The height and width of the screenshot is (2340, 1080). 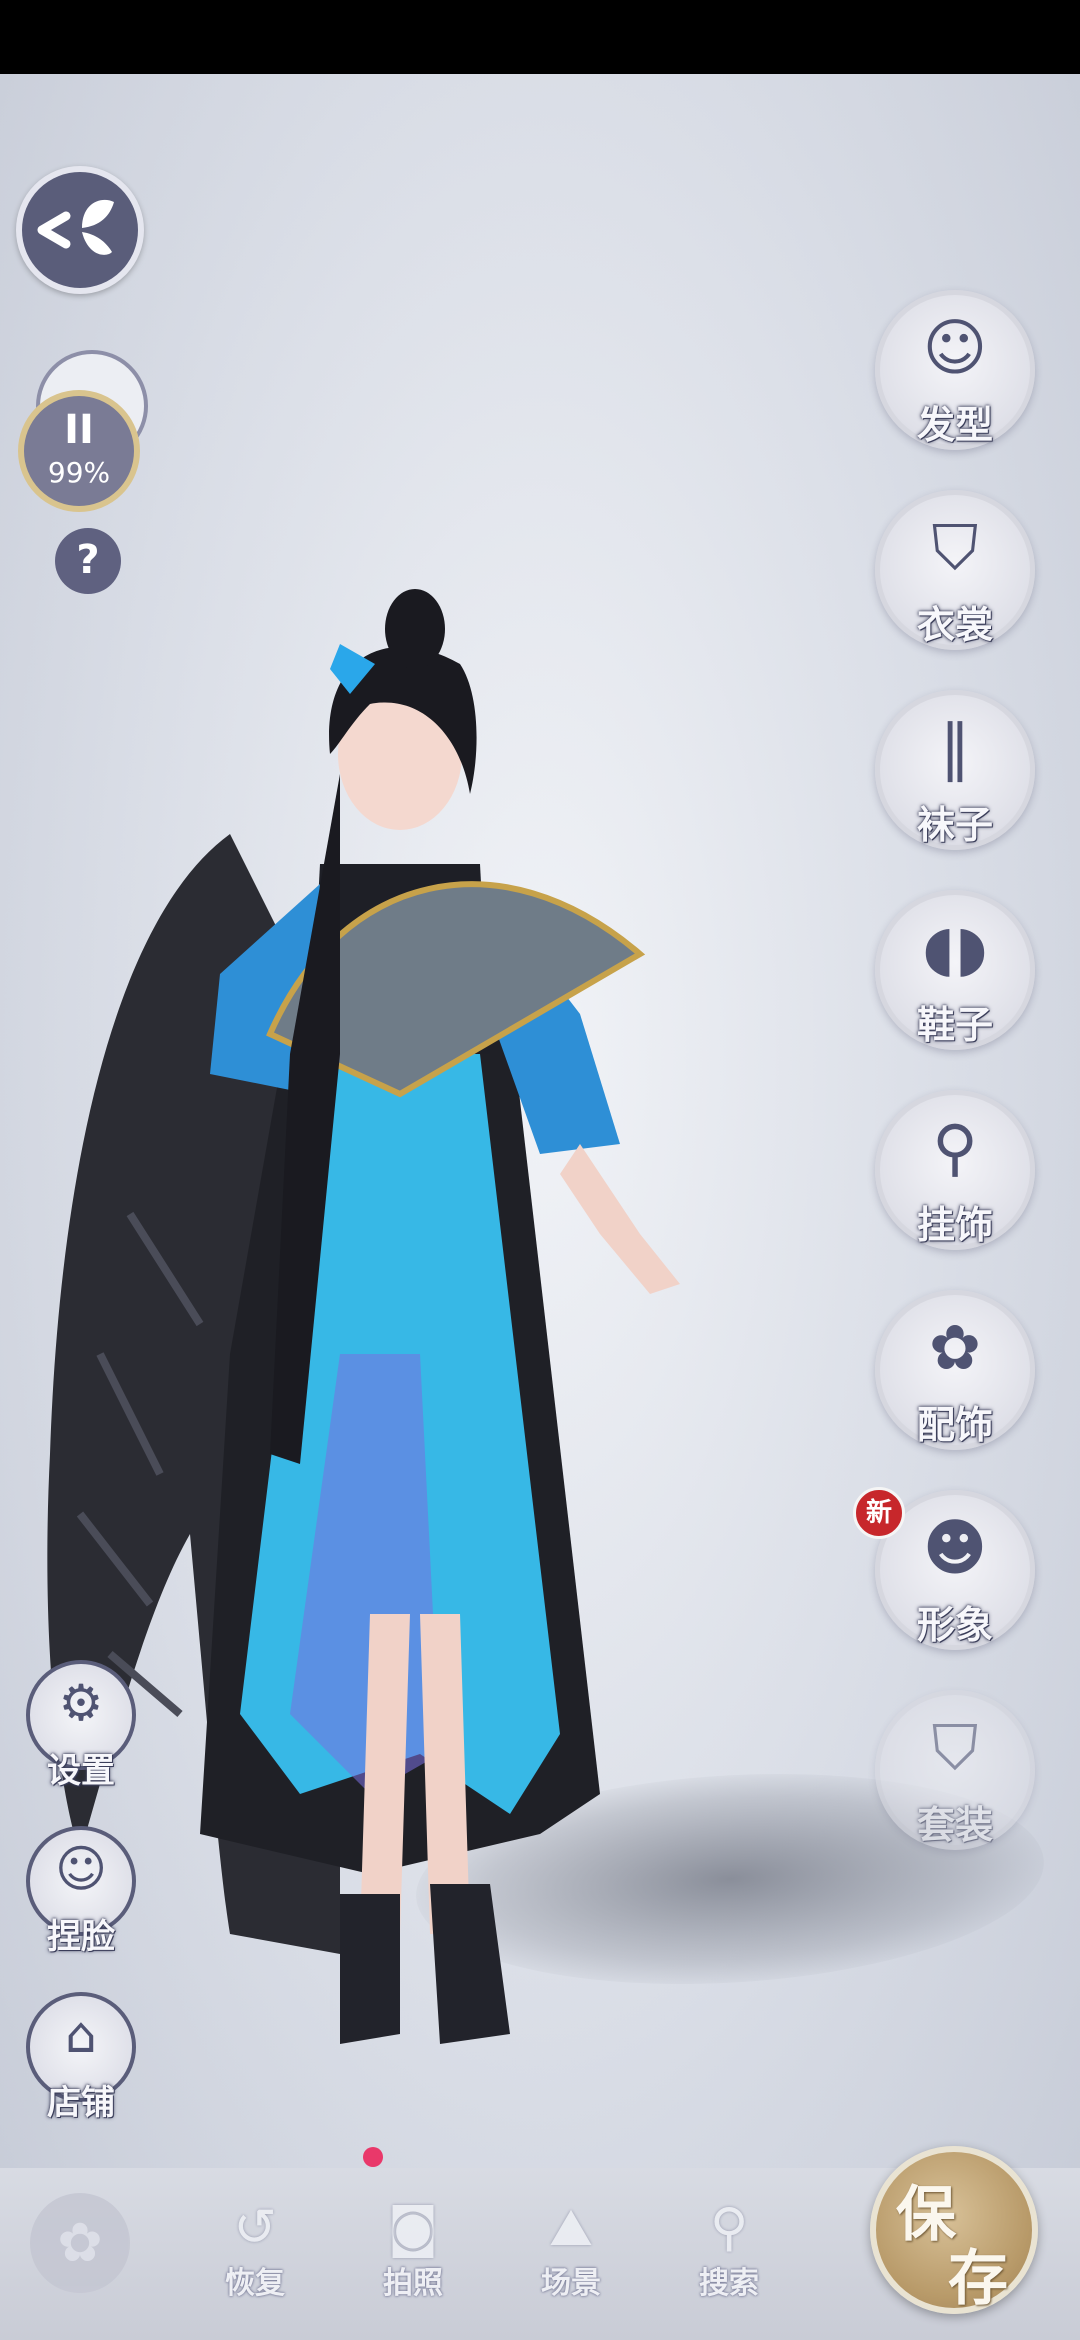 I want to click on shop-button: ⌂ 店铺, so click(x=81, y=2057).